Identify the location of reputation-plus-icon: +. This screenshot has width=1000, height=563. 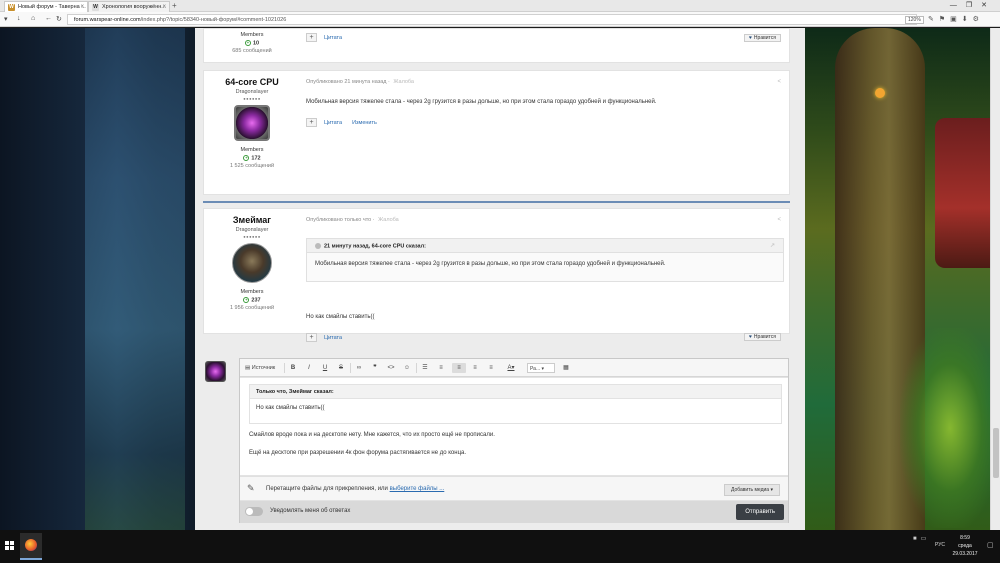
(246, 158).